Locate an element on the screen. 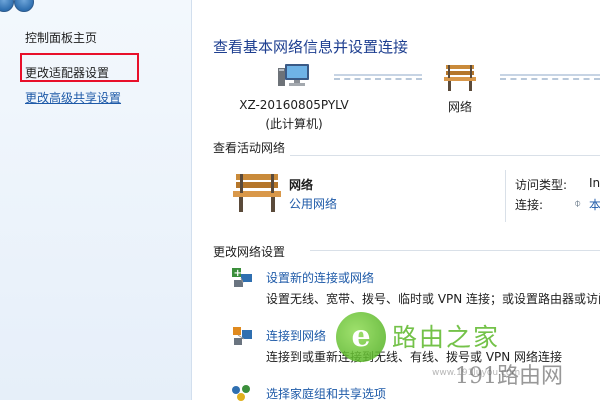 This screenshot has width=600, height=408. page-title: 查看基本网络信息并设置连接 is located at coordinates (311, 47).